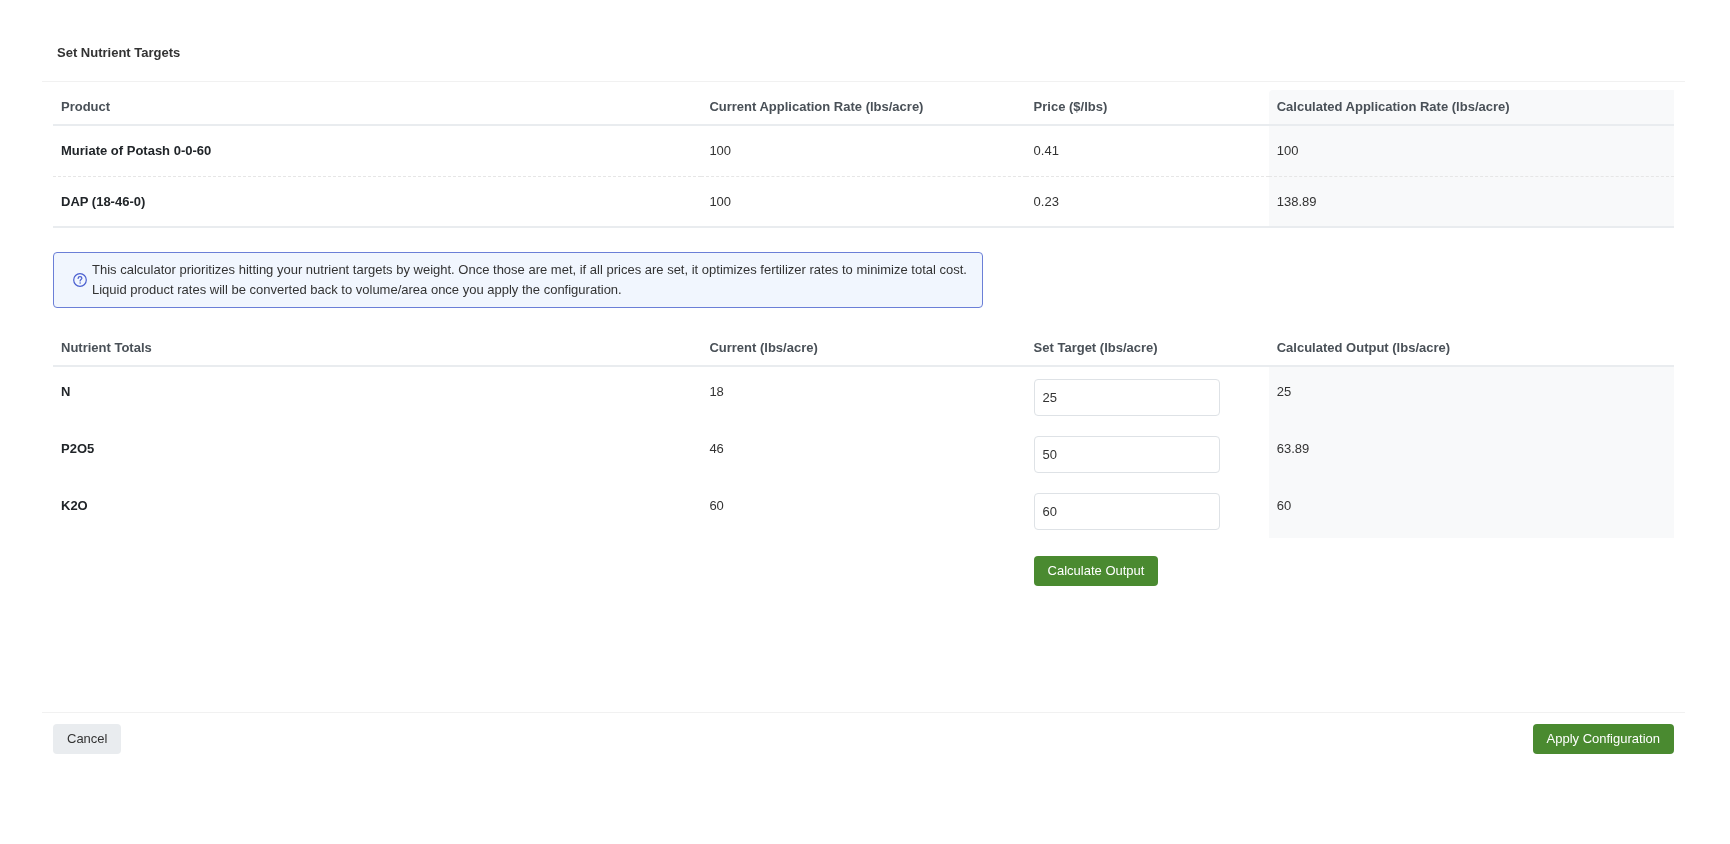 This screenshot has height=844, width=1730. Describe the element at coordinates (119, 53) in the screenshot. I see `dialog-title: Set Nutrient Targets` at that location.